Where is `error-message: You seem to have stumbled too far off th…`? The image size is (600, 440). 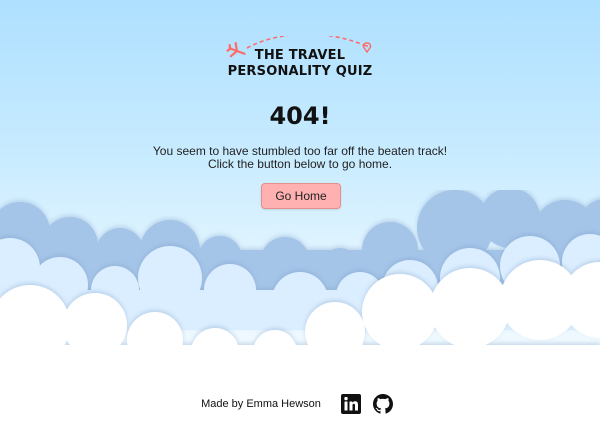 error-message: You seem to have stumbled too far off th… is located at coordinates (300, 158).